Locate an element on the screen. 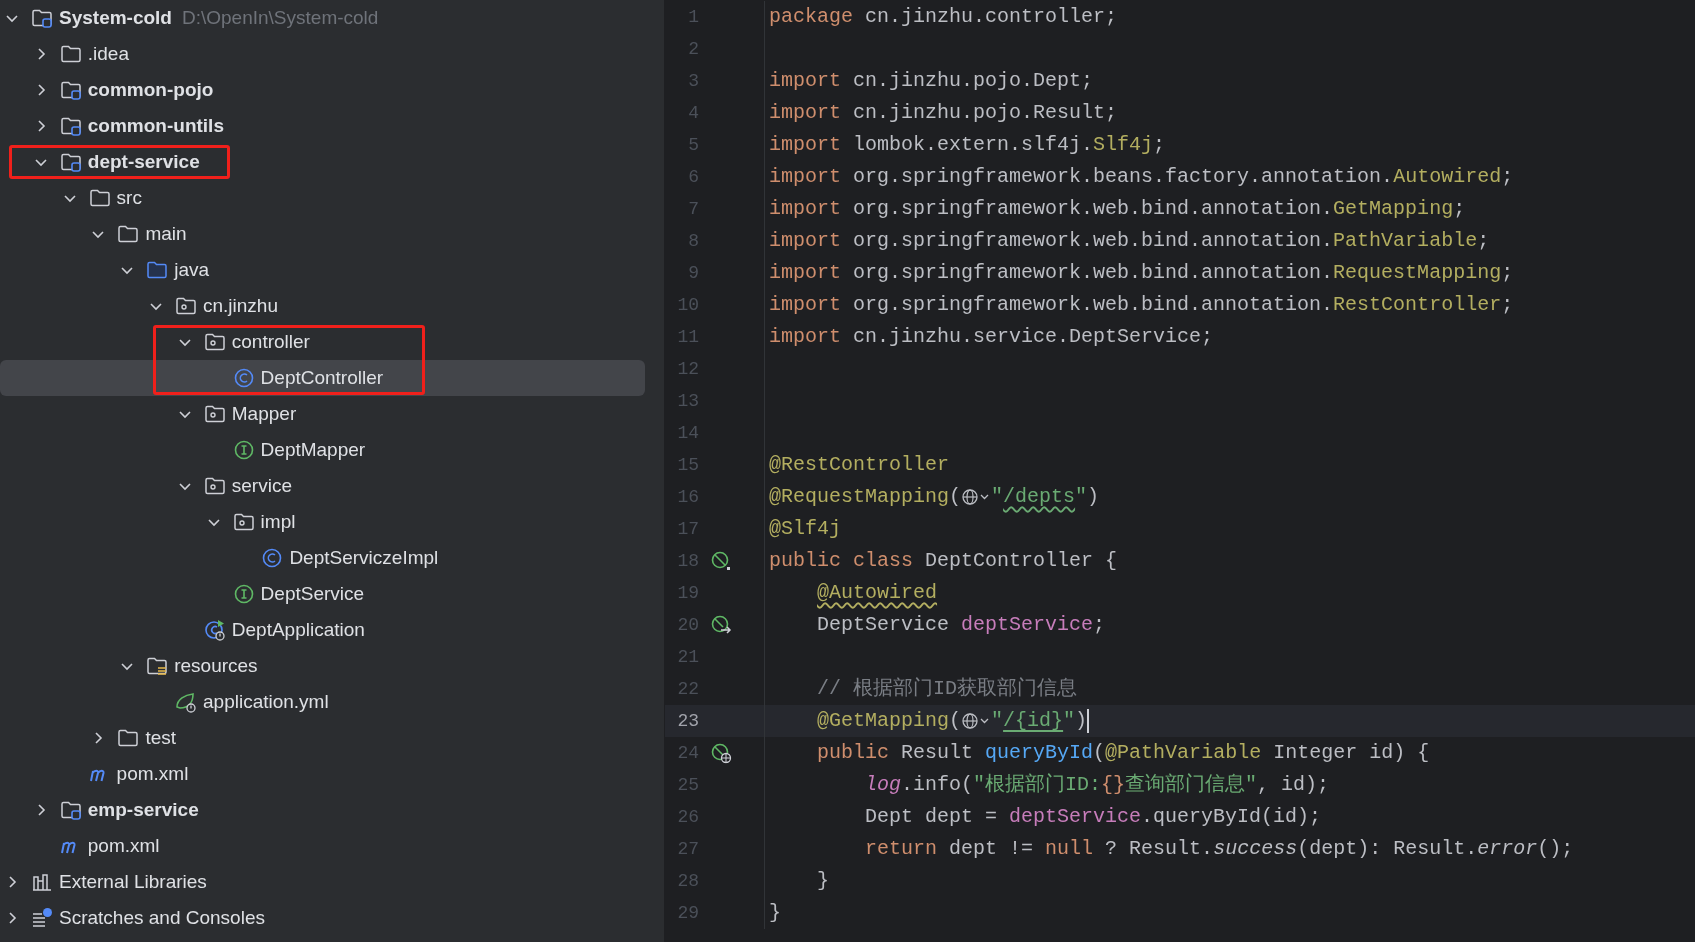 The height and width of the screenshot is (942, 1695). code-token: public class is located at coordinates (841, 560).